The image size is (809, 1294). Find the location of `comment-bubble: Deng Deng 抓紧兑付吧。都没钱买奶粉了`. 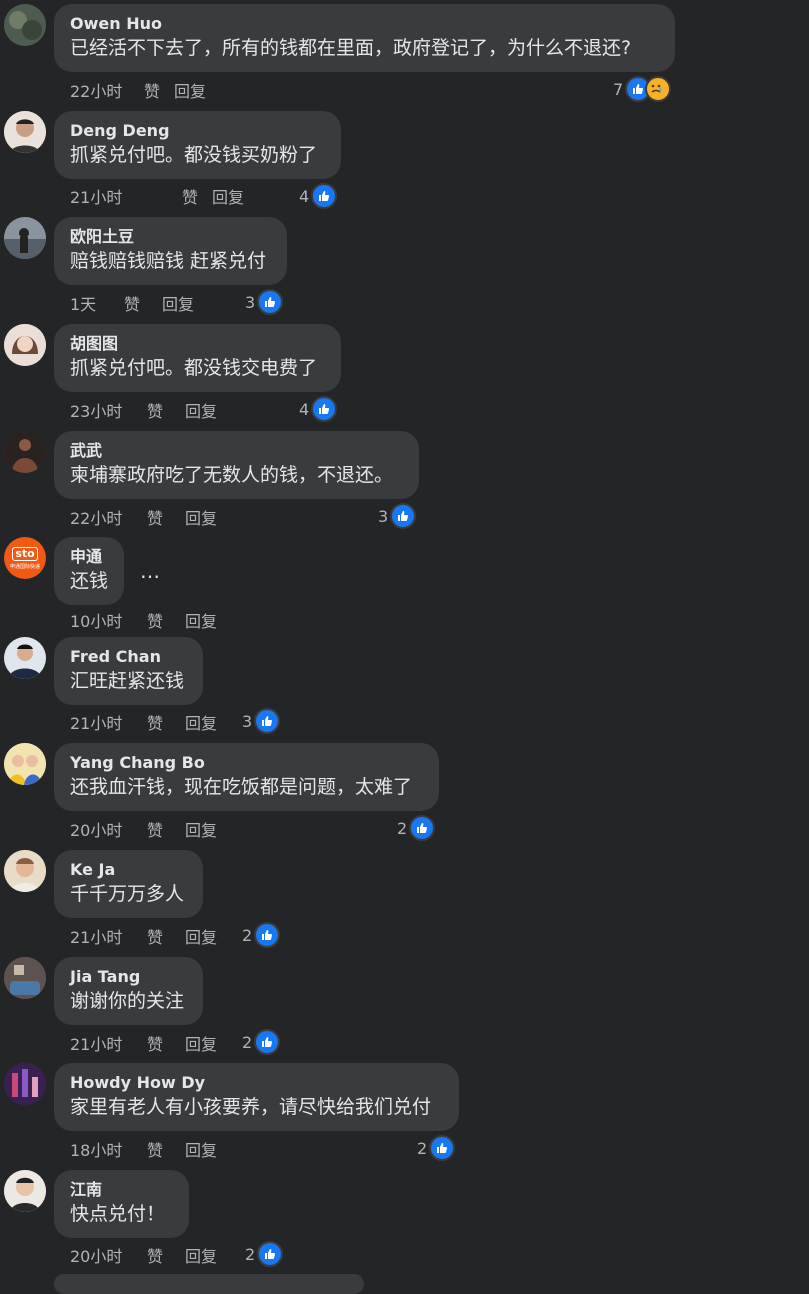

comment-bubble: Deng Deng 抓紧兑付吧。都没钱买奶粉了 is located at coordinates (197, 145).